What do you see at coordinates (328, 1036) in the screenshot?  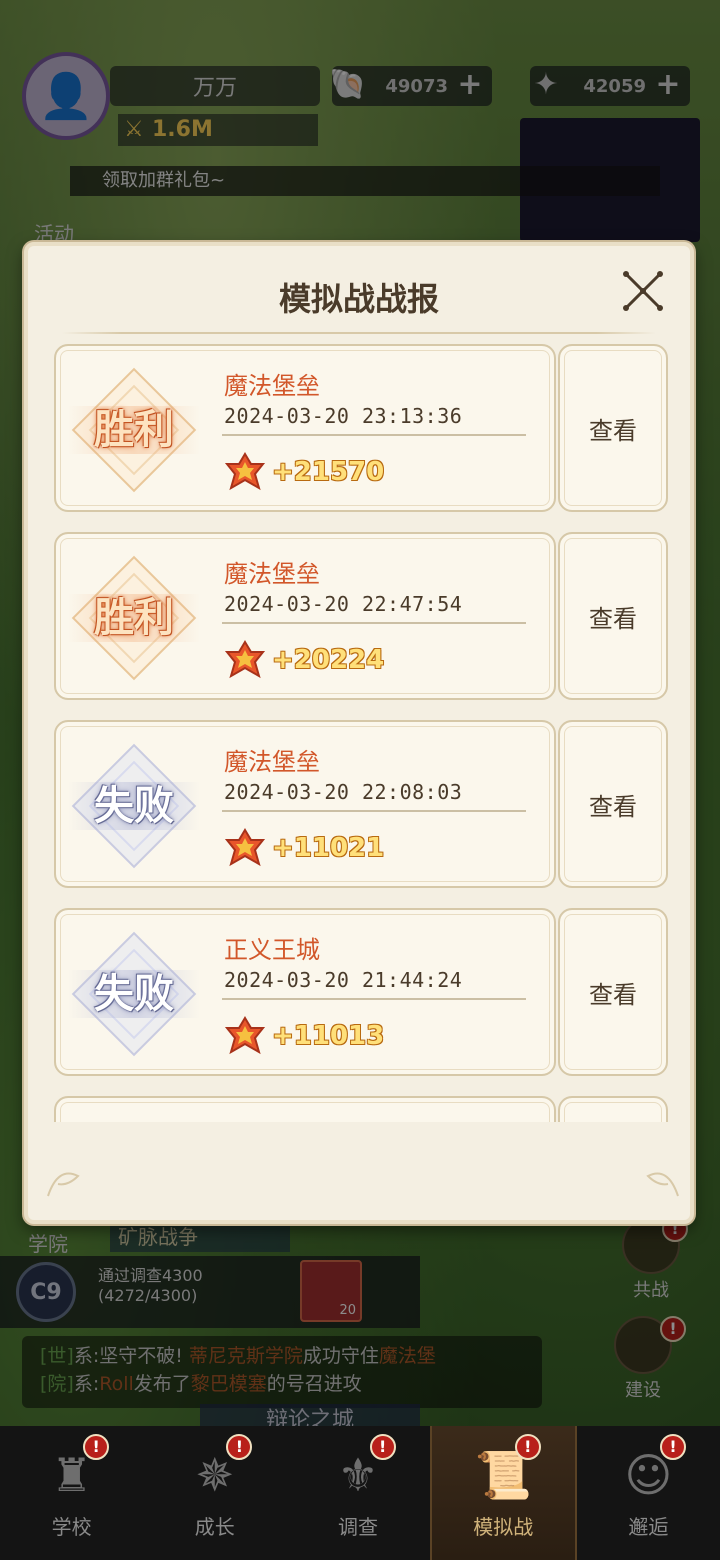 I see `reward-value: +11013` at bounding box center [328, 1036].